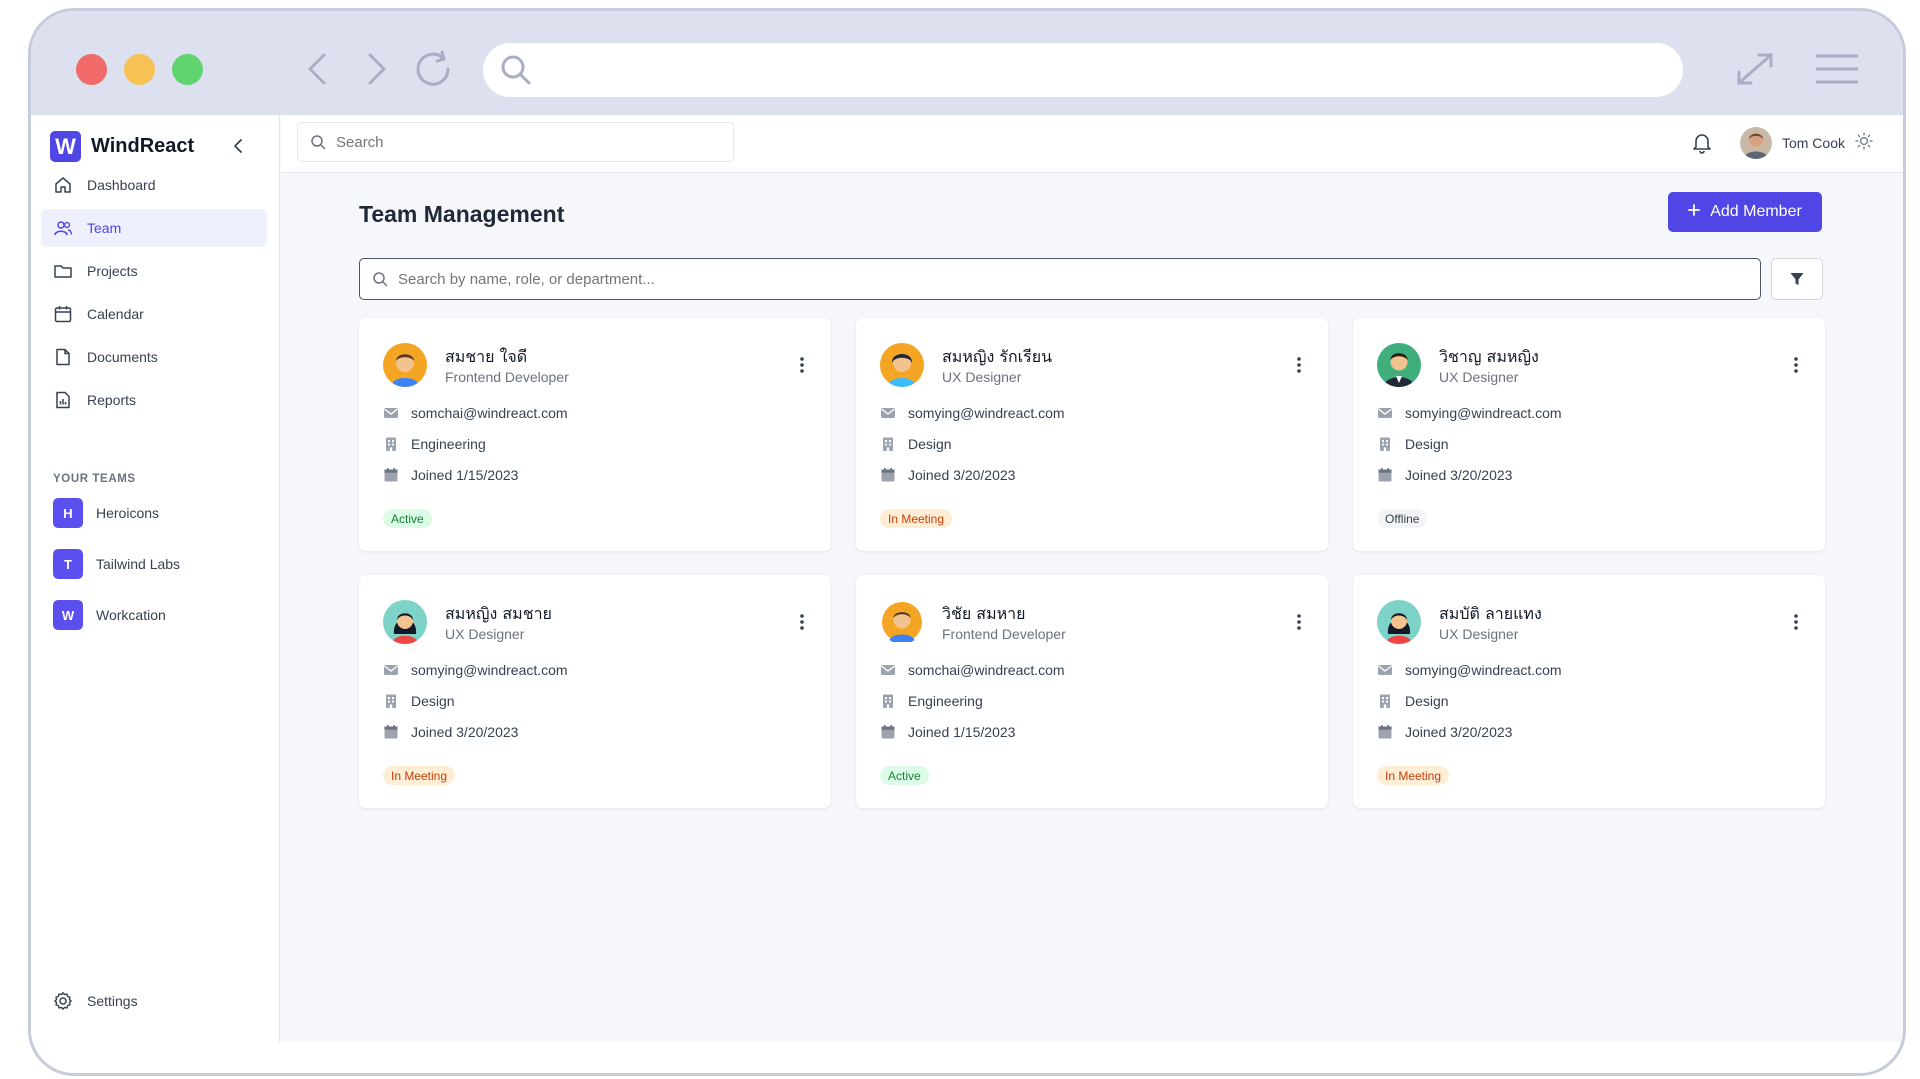  Describe the element at coordinates (154, 314) in the screenshot. I see `sidebar-item-calendar: Calendar` at that location.